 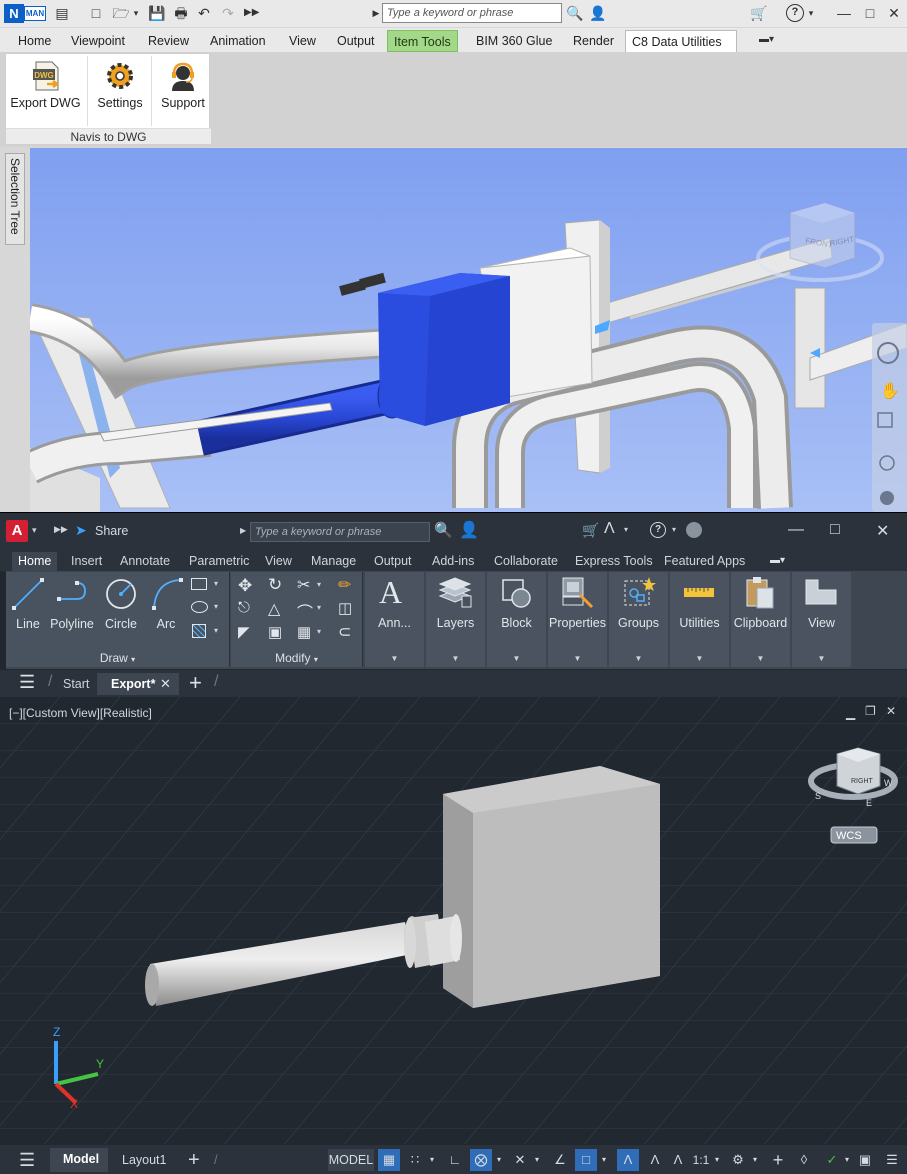 What do you see at coordinates (593, 41) in the screenshot?
I see `tab-render: Render` at bounding box center [593, 41].